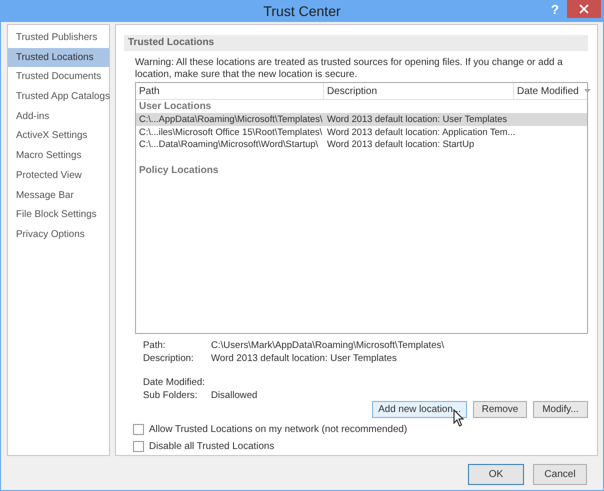 This screenshot has width=604, height=491. I want to click on detail-label: Sub Folders:, so click(170, 395).